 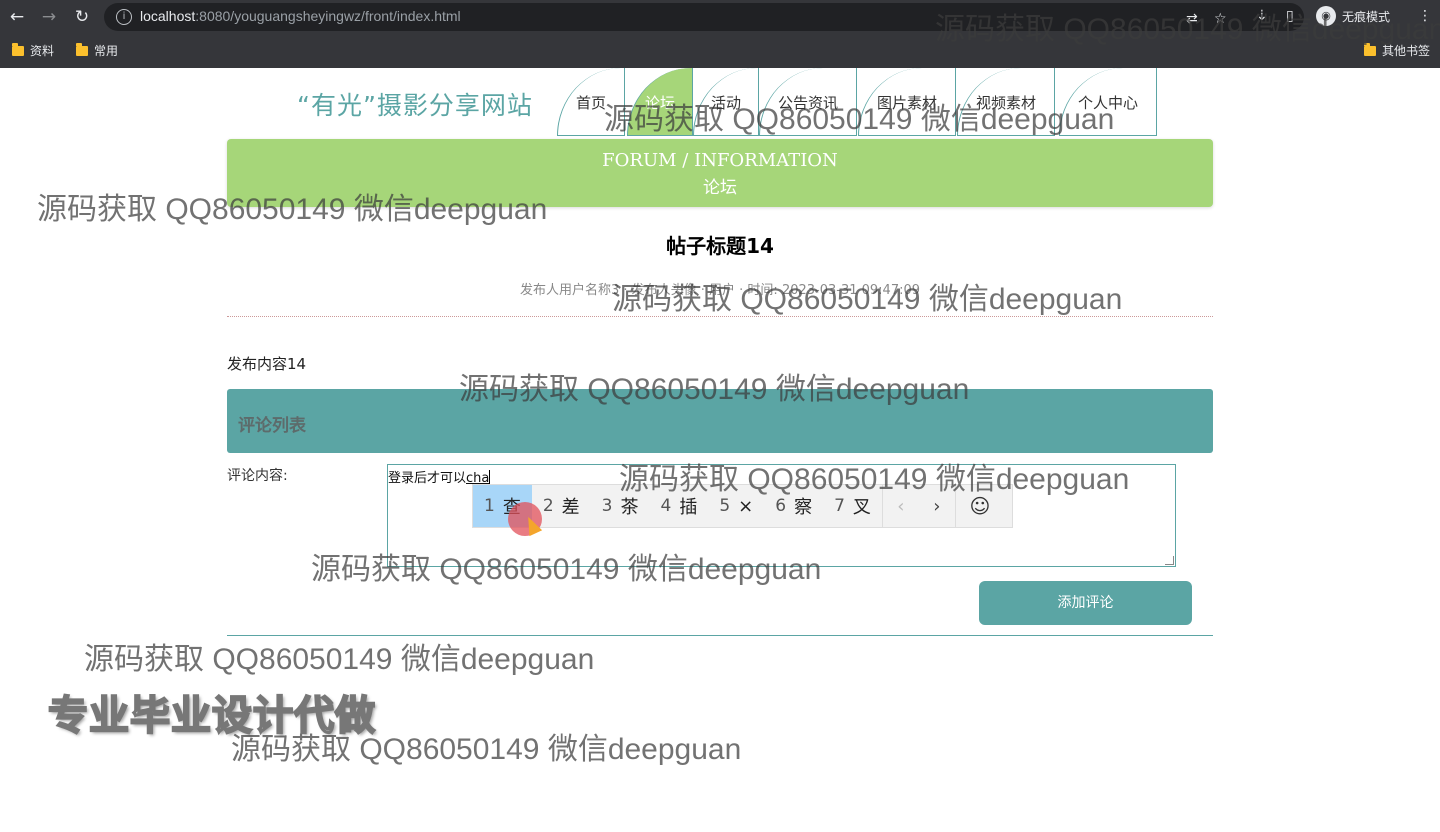 I want to click on bookmark-folder-changyong: 常用, so click(x=97, y=50).